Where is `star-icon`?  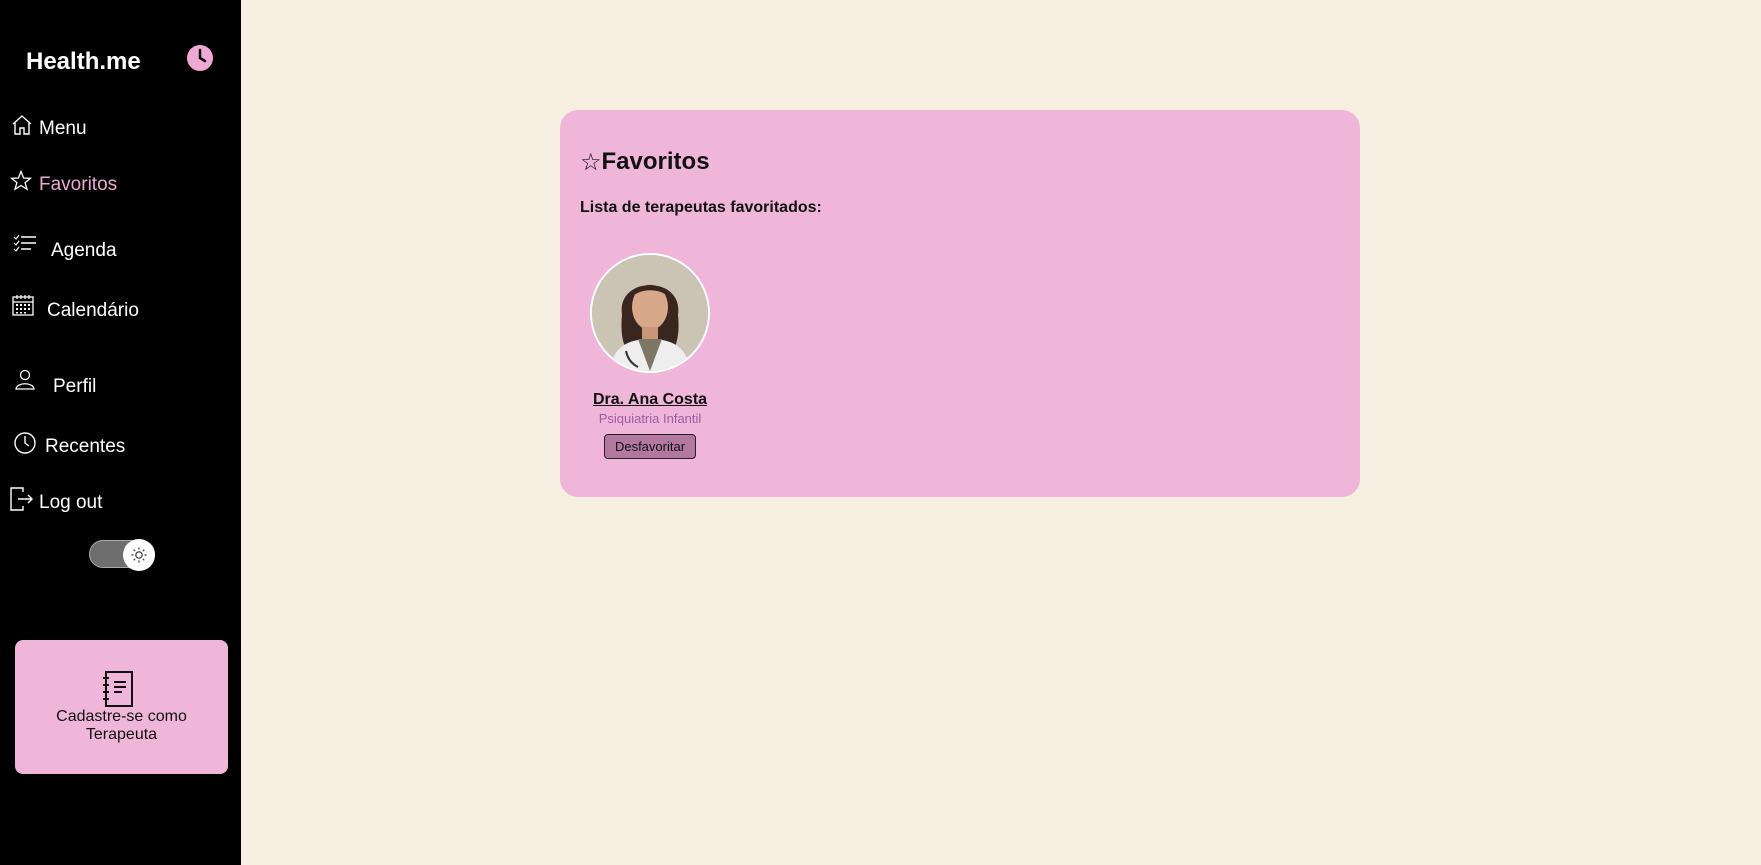
star-icon is located at coordinates (21, 180).